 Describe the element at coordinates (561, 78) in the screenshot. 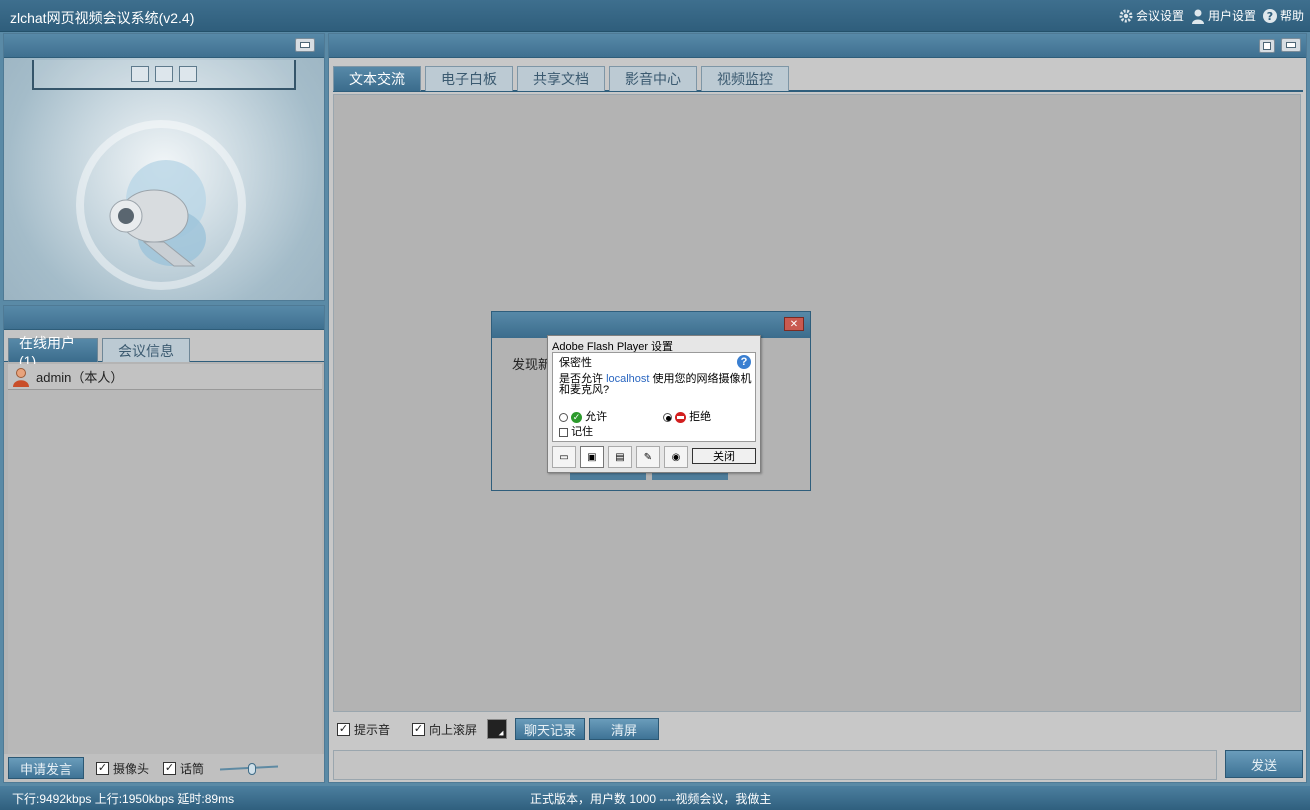

I see `tab-shared-docs: 共享文档` at that location.